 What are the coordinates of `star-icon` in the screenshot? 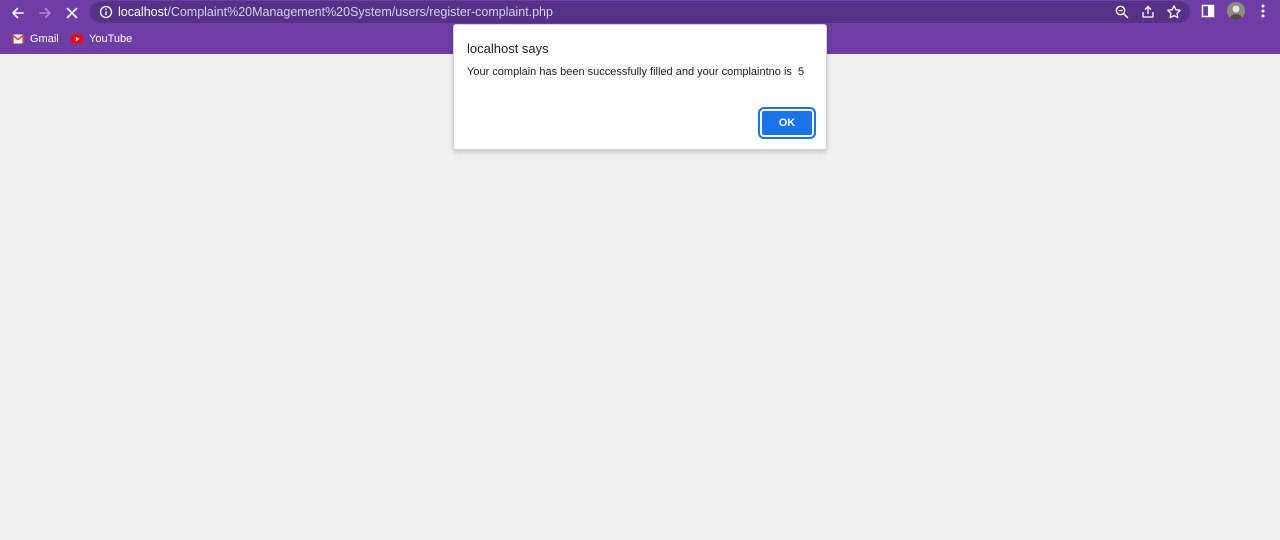 It's located at (1174, 12).